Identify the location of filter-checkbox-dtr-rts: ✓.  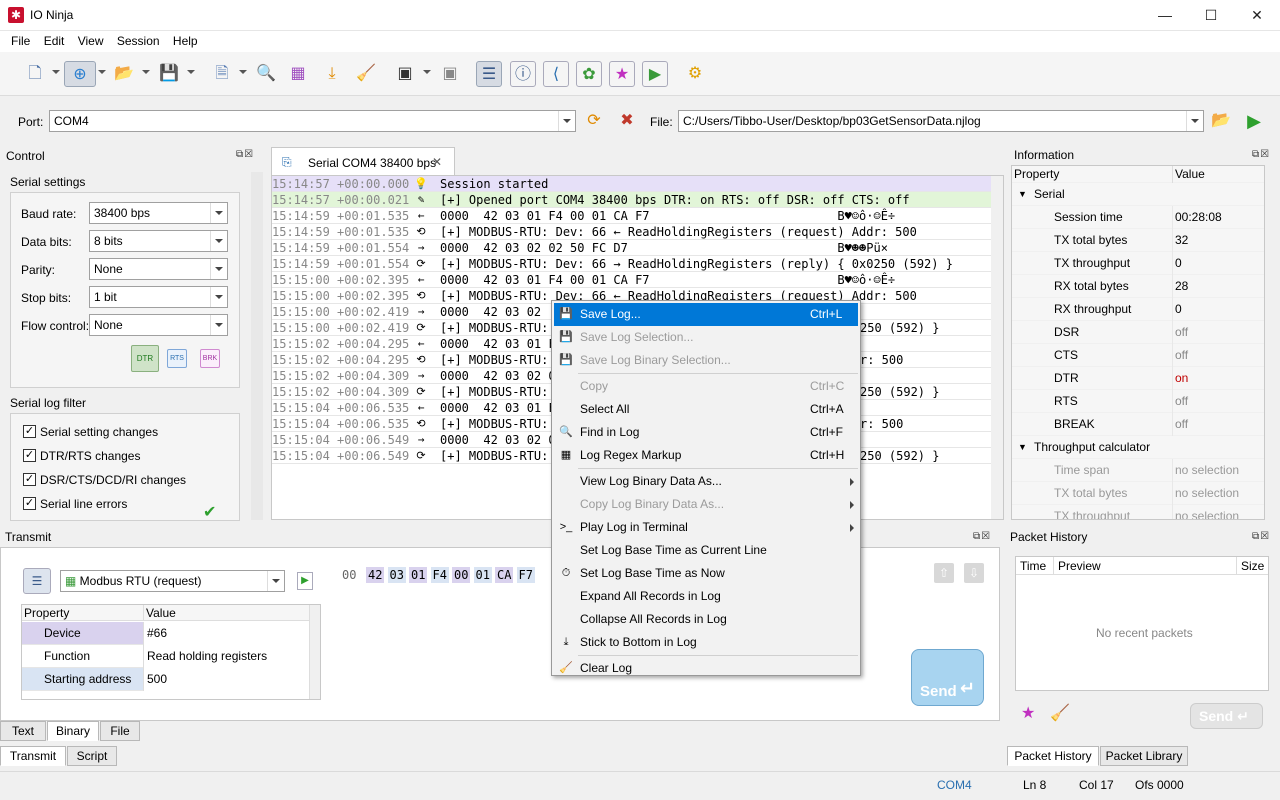
(29, 455).